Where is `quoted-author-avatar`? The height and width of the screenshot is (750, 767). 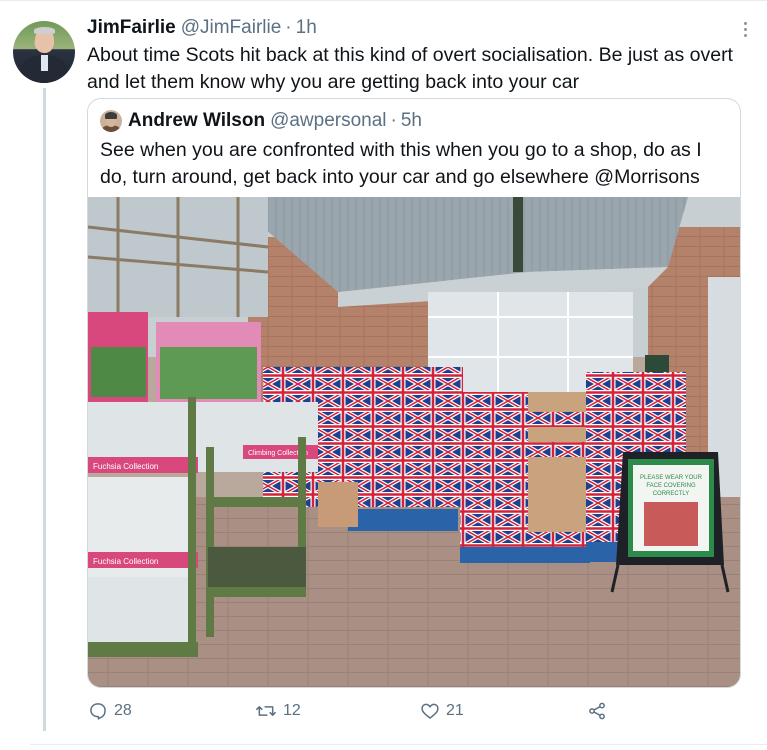 quoted-author-avatar is located at coordinates (111, 121).